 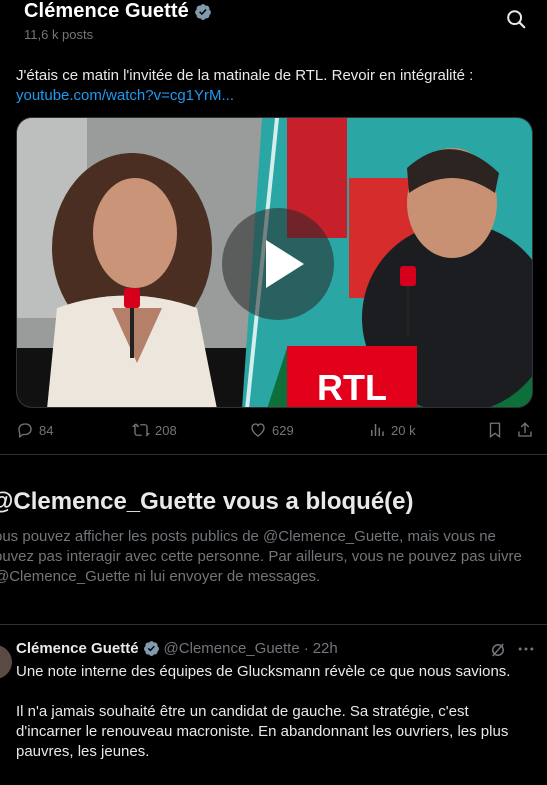 I want to click on reply-icon, so click(x=25, y=431).